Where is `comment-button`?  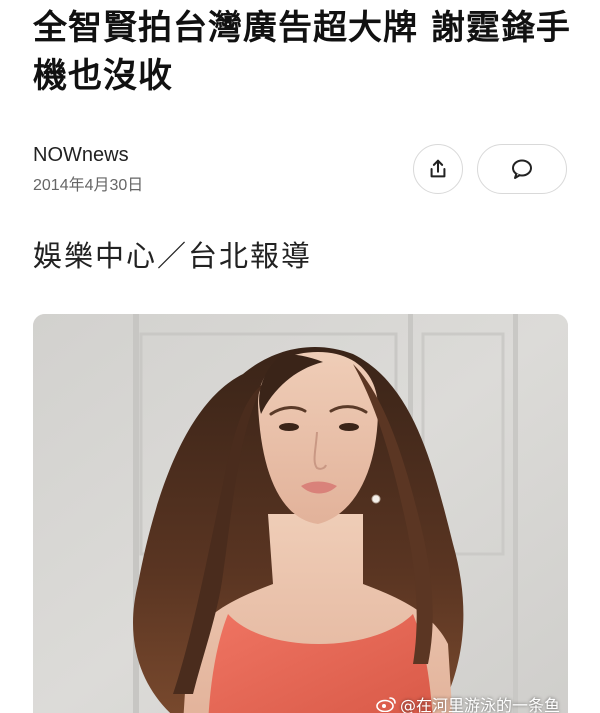 comment-button is located at coordinates (522, 169).